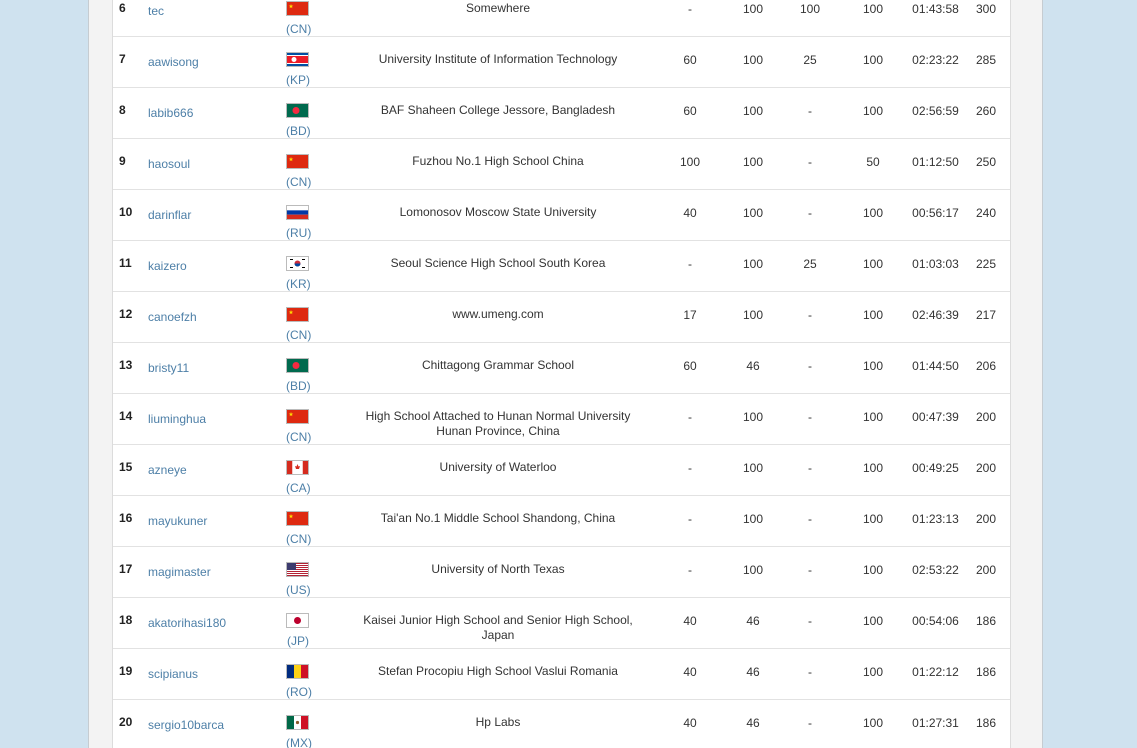 Image resolution: width=1137 pixels, height=748 pixels. I want to click on username-link: tec, so click(156, 11).